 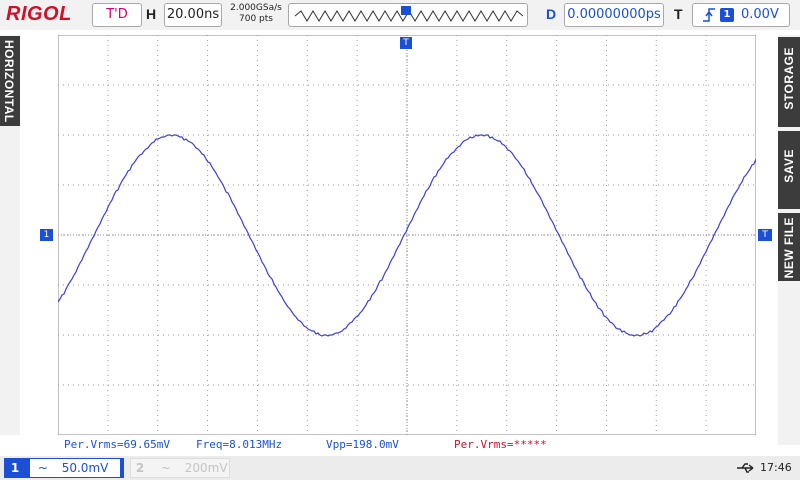 I want to click on ch1-coupling-icon: ~, so click(x=42, y=468).